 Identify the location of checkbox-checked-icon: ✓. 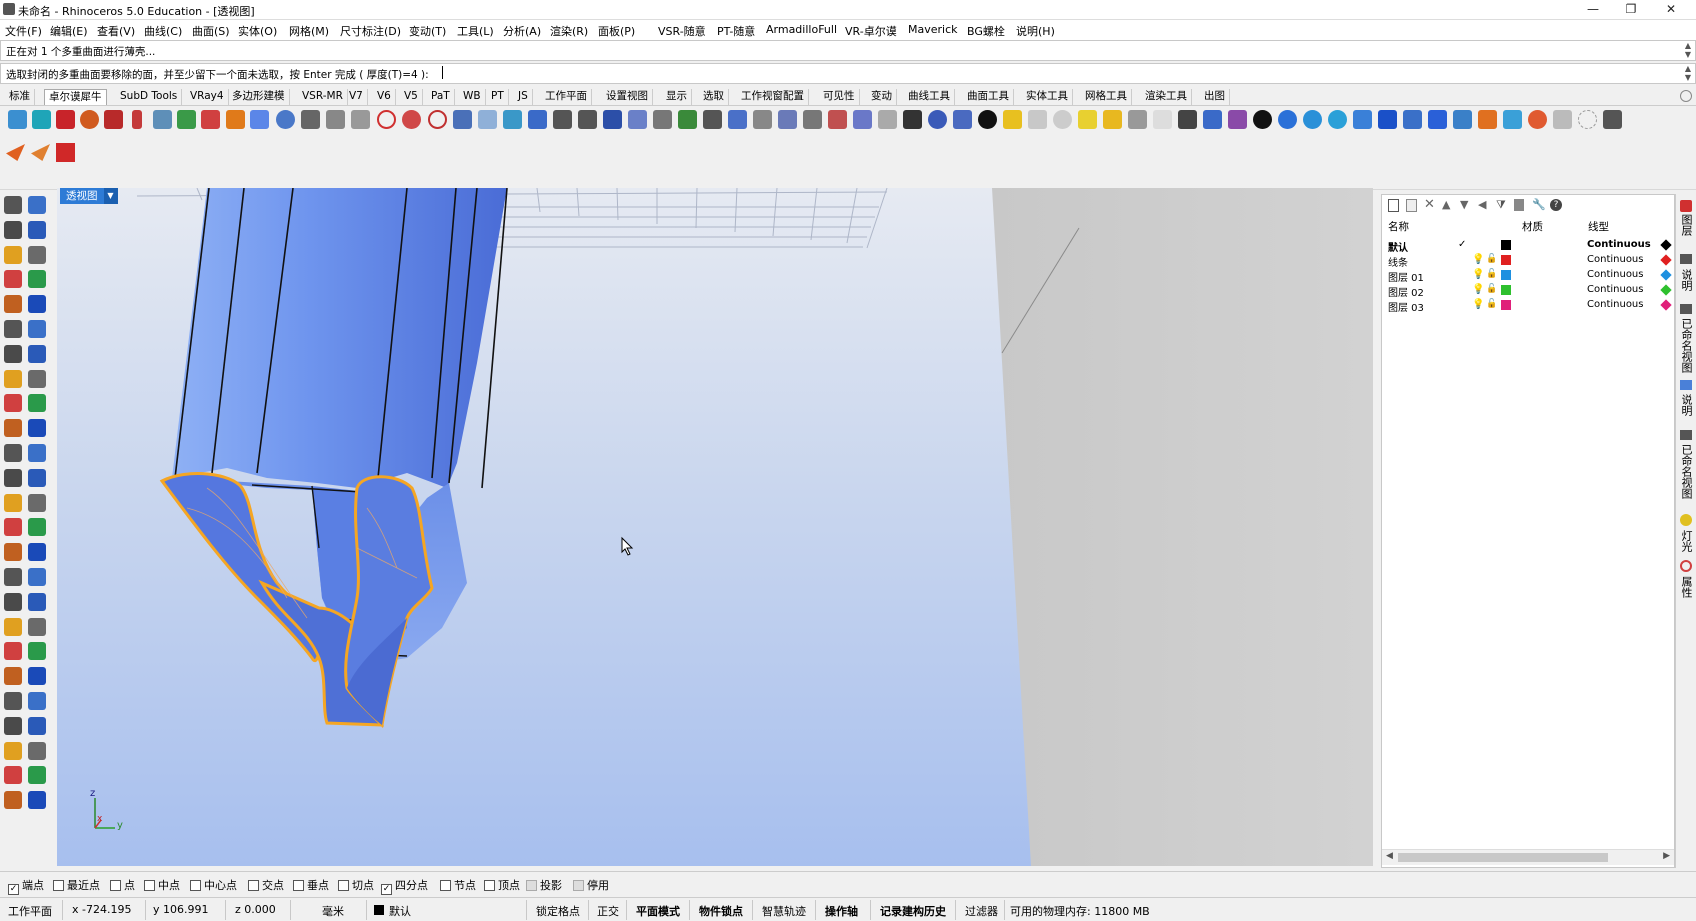
(386, 889).